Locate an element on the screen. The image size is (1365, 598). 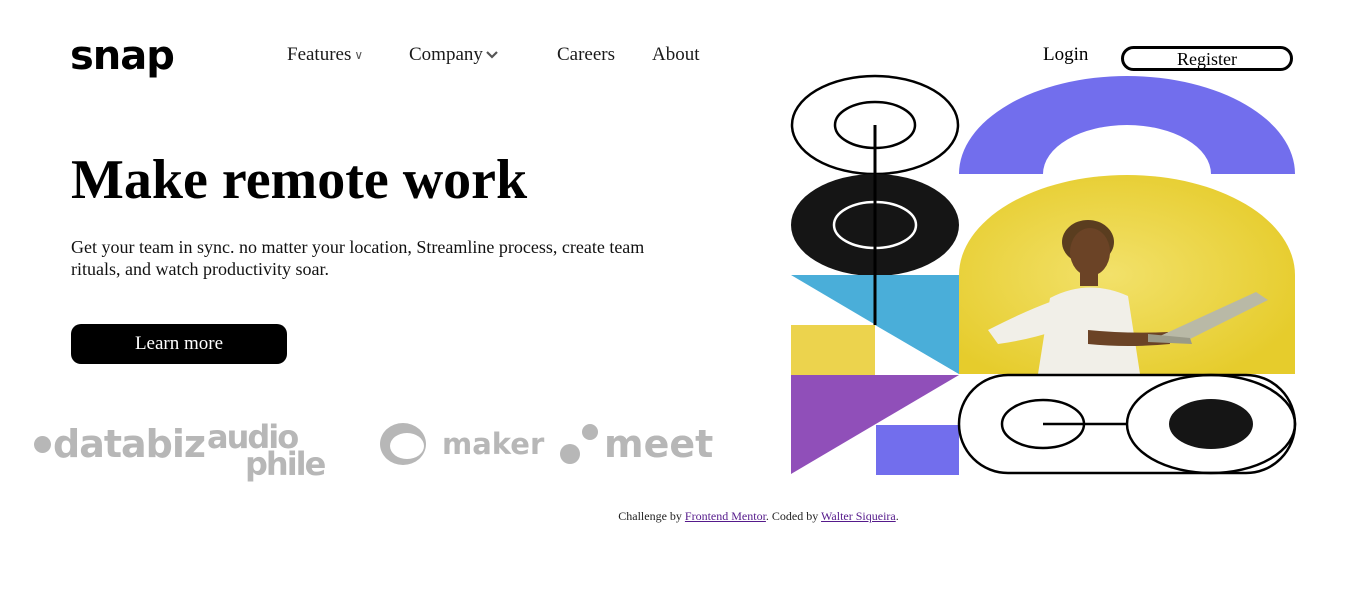
nav-features-label: Features is located at coordinates (319, 54).